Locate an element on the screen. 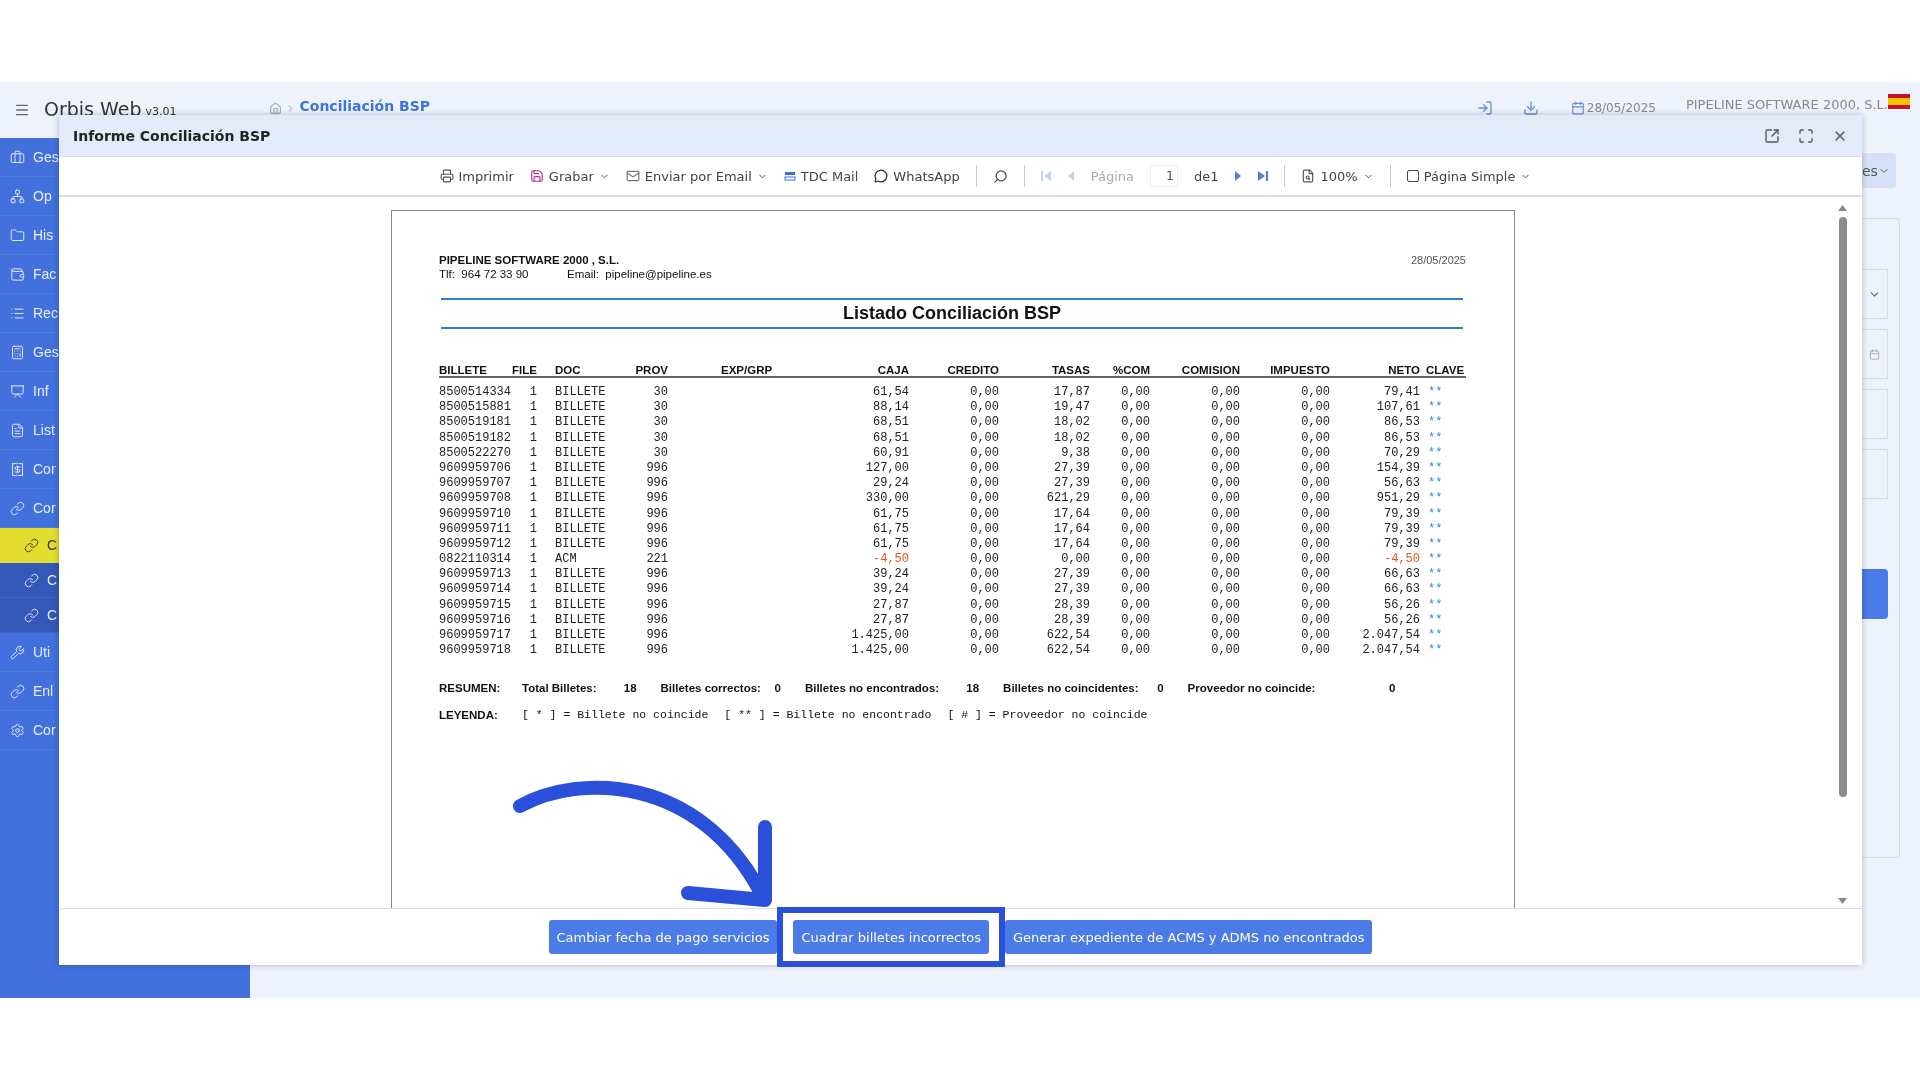 The width and height of the screenshot is (1920, 1080). toolbar-button: 100% is located at coordinates (1337, 176).